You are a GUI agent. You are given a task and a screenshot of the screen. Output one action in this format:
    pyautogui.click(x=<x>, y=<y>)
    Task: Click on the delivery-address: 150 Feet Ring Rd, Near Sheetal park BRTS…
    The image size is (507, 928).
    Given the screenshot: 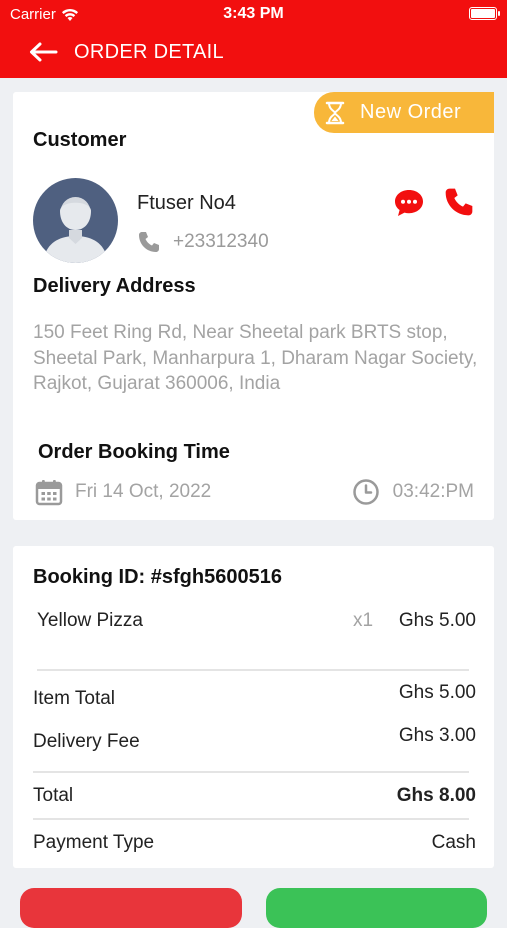 What is the action you would take?
    pyautogui.click(x=255, y=358)
    